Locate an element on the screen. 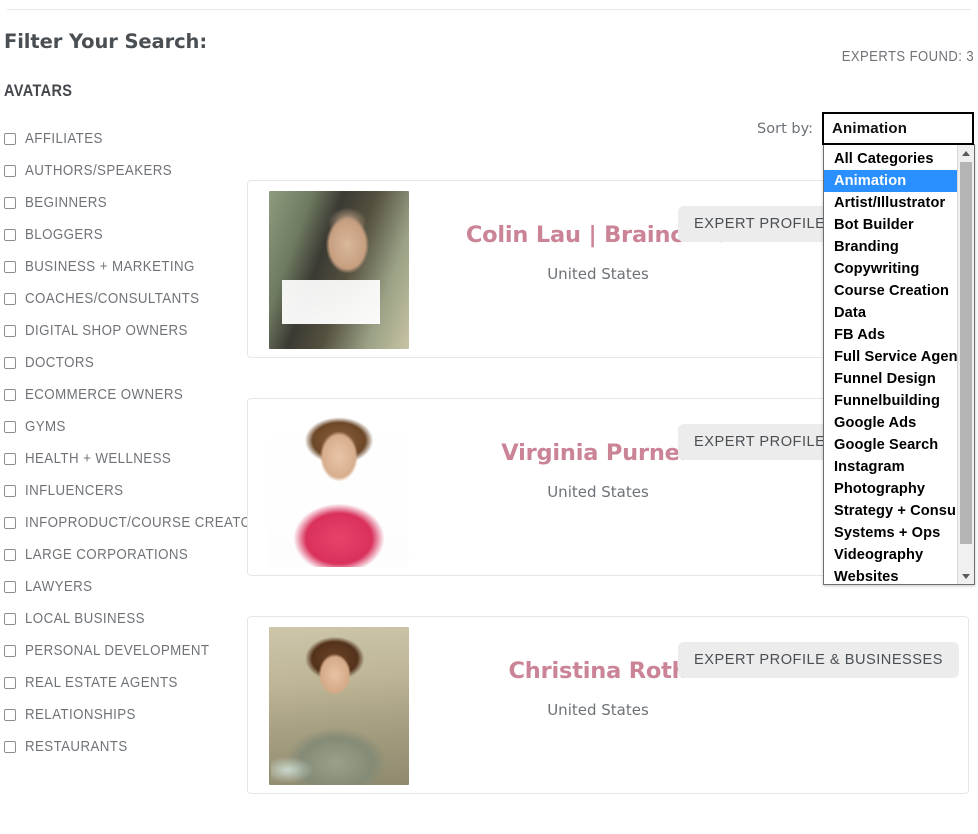  filter-checkbox-item: REAL ESTATE AGENTS is located at coordinates (120, 683).